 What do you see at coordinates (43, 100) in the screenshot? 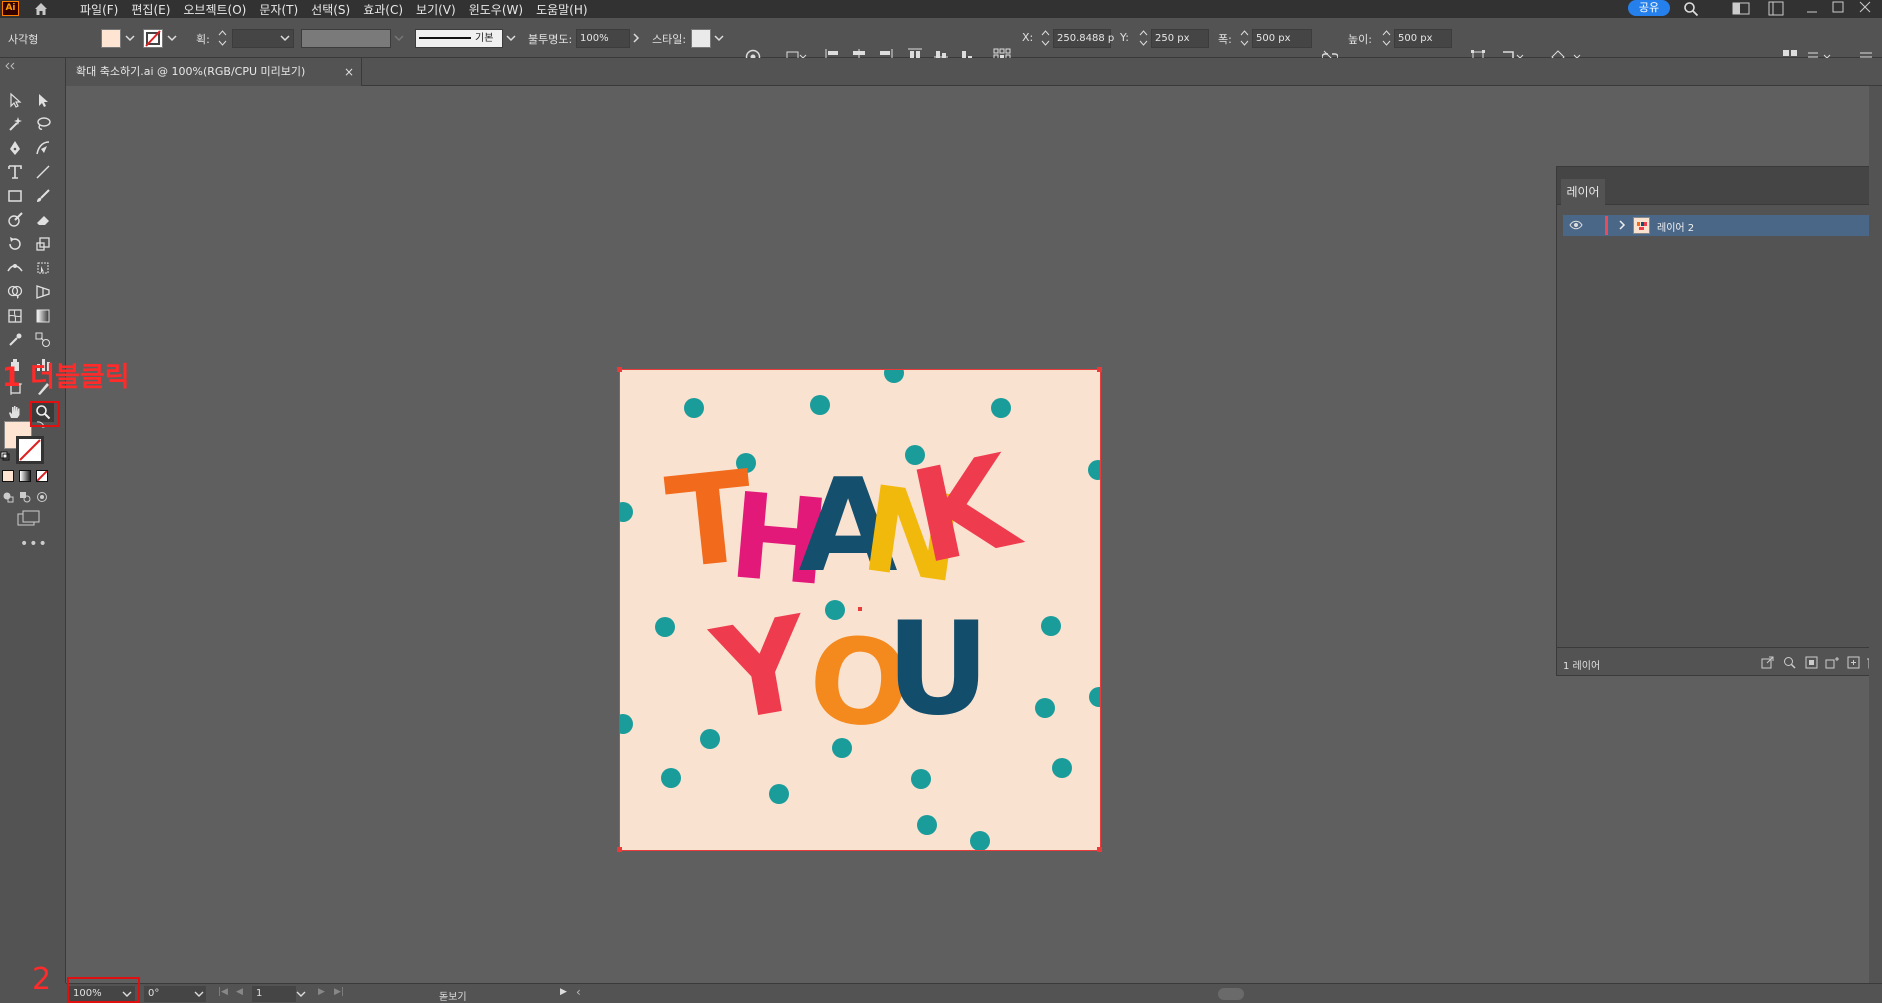
I see `direct-selection-tool` at bounding box center [43, 100].